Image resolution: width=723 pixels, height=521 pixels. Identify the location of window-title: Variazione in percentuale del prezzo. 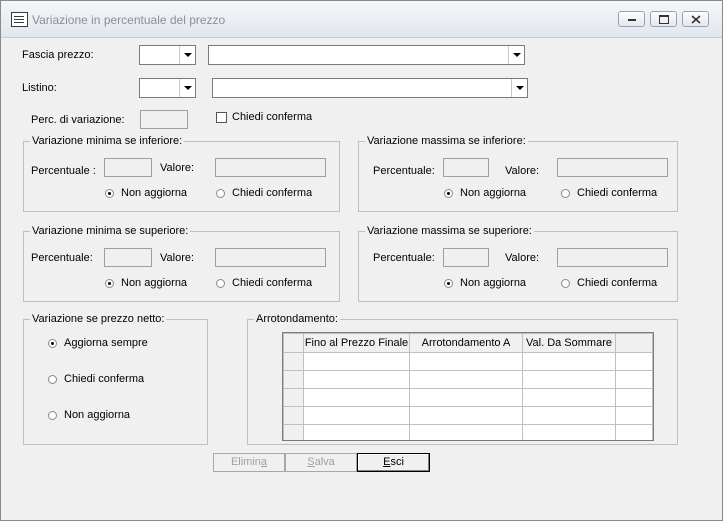
(129, 20).